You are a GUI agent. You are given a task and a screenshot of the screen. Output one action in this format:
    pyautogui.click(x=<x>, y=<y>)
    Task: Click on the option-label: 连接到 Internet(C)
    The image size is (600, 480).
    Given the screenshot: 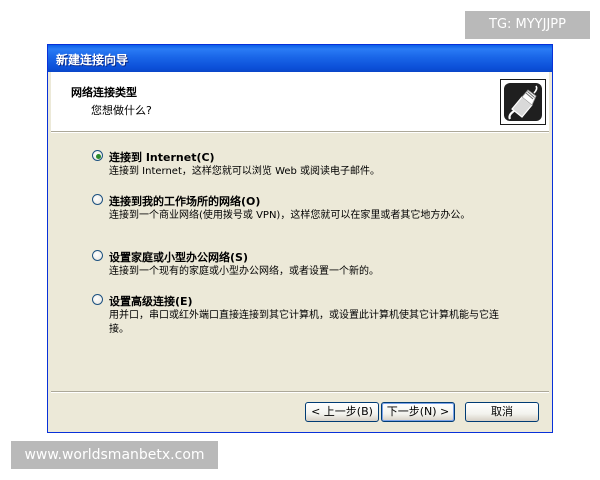 What is the action you would take?
    pyautogui.click(x=162, y=157)
    